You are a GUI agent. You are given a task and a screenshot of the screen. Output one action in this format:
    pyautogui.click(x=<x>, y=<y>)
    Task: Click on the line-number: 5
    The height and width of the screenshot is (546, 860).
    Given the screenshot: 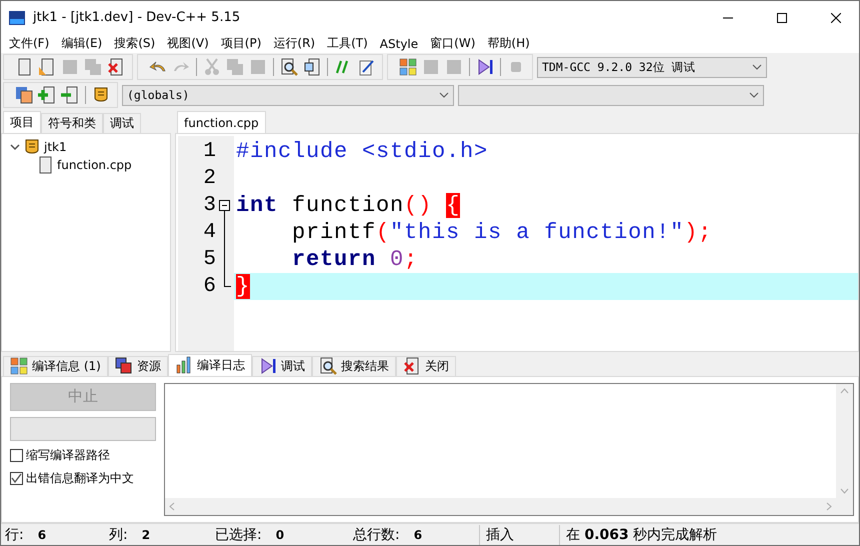 What is the action you would take?
    pyautogui.click(x=209, y=259)
    